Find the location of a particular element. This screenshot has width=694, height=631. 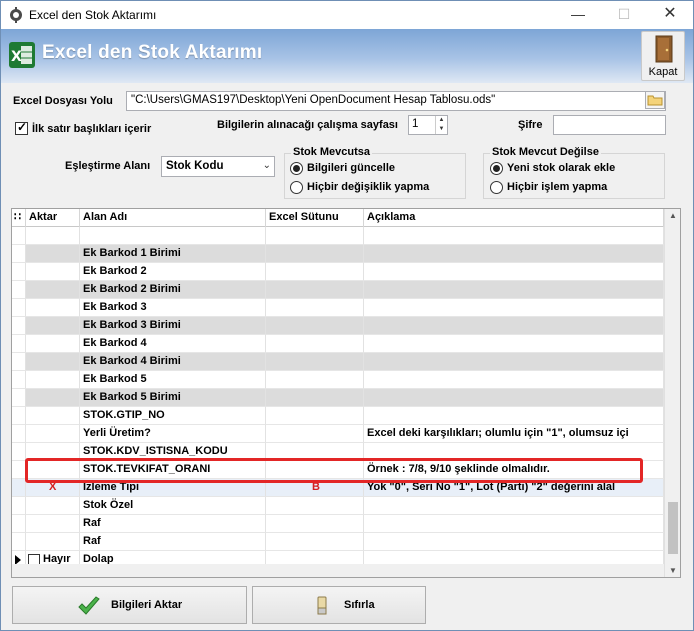

scroll-thumb is located at coordinates (673, 528).